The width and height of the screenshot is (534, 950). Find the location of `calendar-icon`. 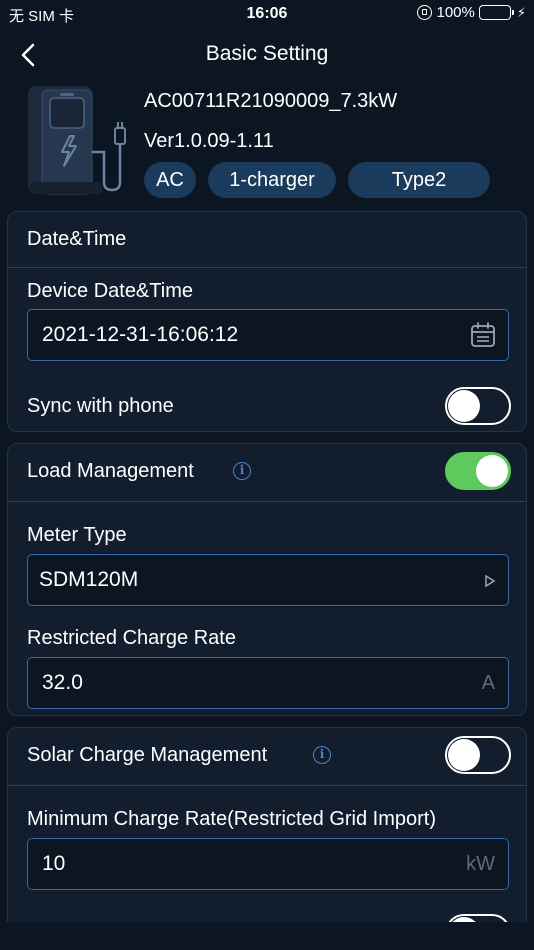

calendar-icon is located at coordinates (483, 335).